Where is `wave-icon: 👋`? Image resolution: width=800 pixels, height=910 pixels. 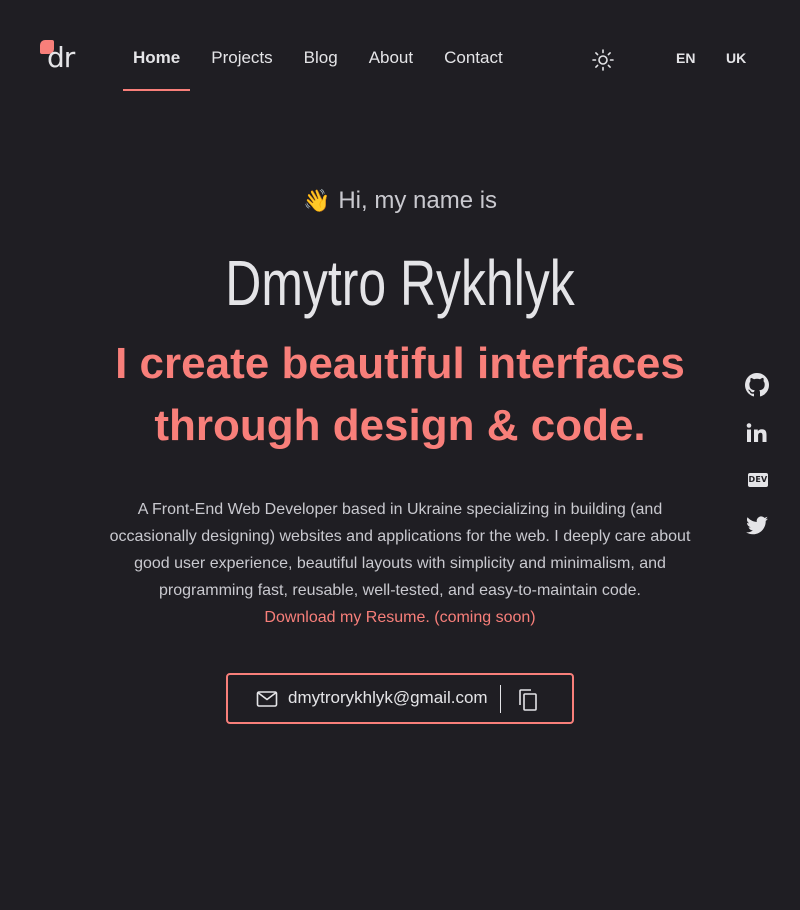
wave-icon: 👋 is located at coordinates (316, 200).